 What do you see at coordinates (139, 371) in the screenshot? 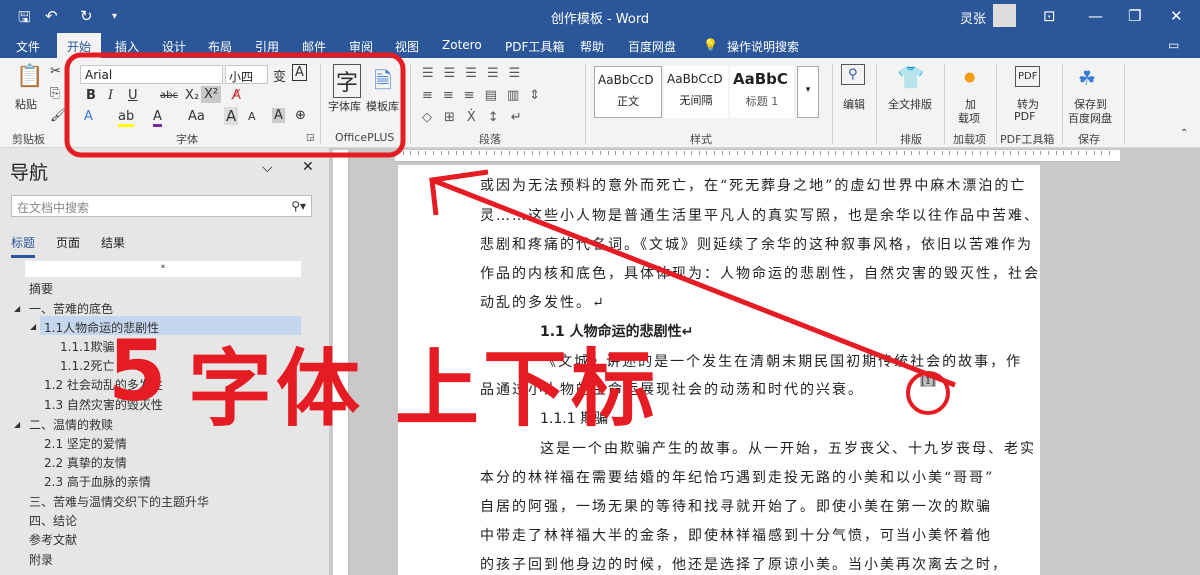
I see `overlay-number: 5` at bounding box center [139, 371].